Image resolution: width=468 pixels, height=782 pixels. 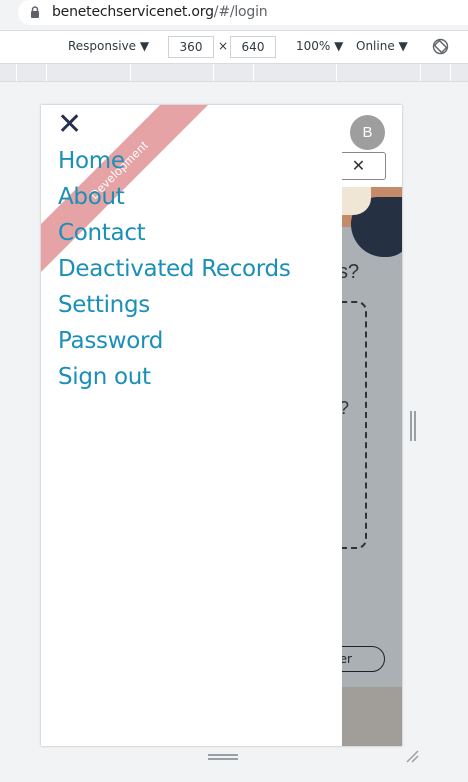 I want to click on lock-icon, so click(x=35, y=12).